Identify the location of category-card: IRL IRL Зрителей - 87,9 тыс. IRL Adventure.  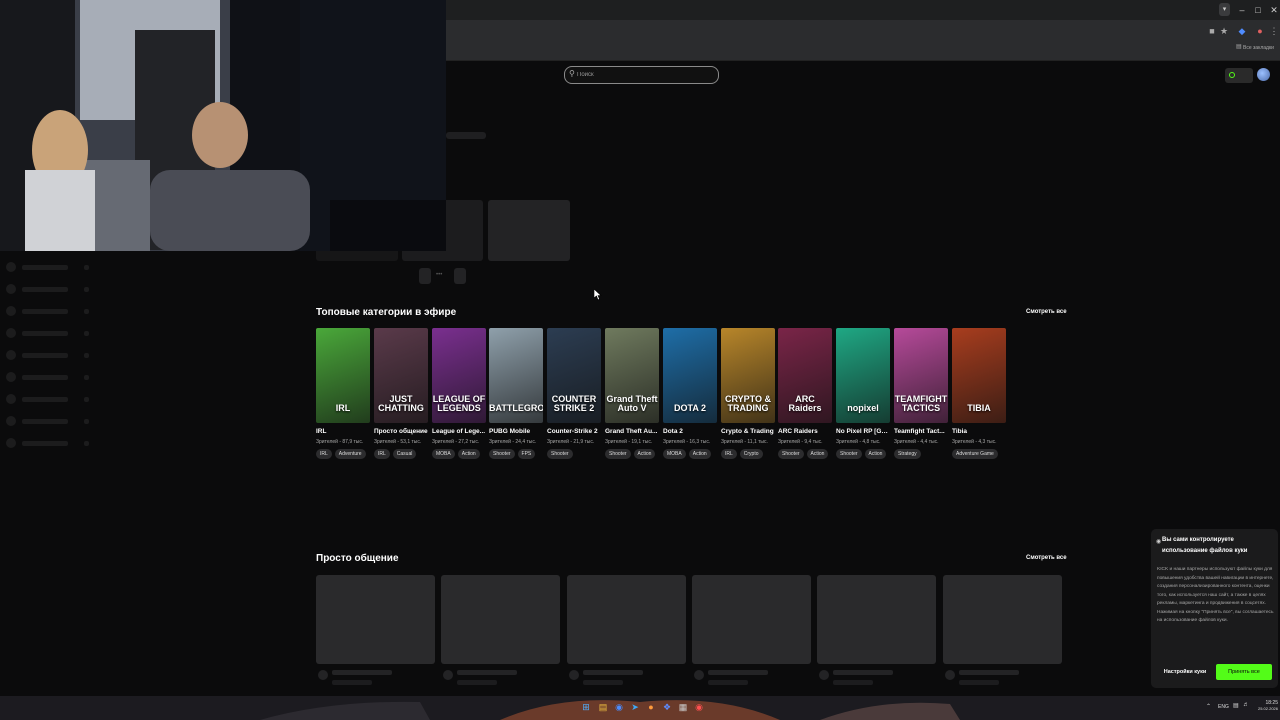
(343, 393).